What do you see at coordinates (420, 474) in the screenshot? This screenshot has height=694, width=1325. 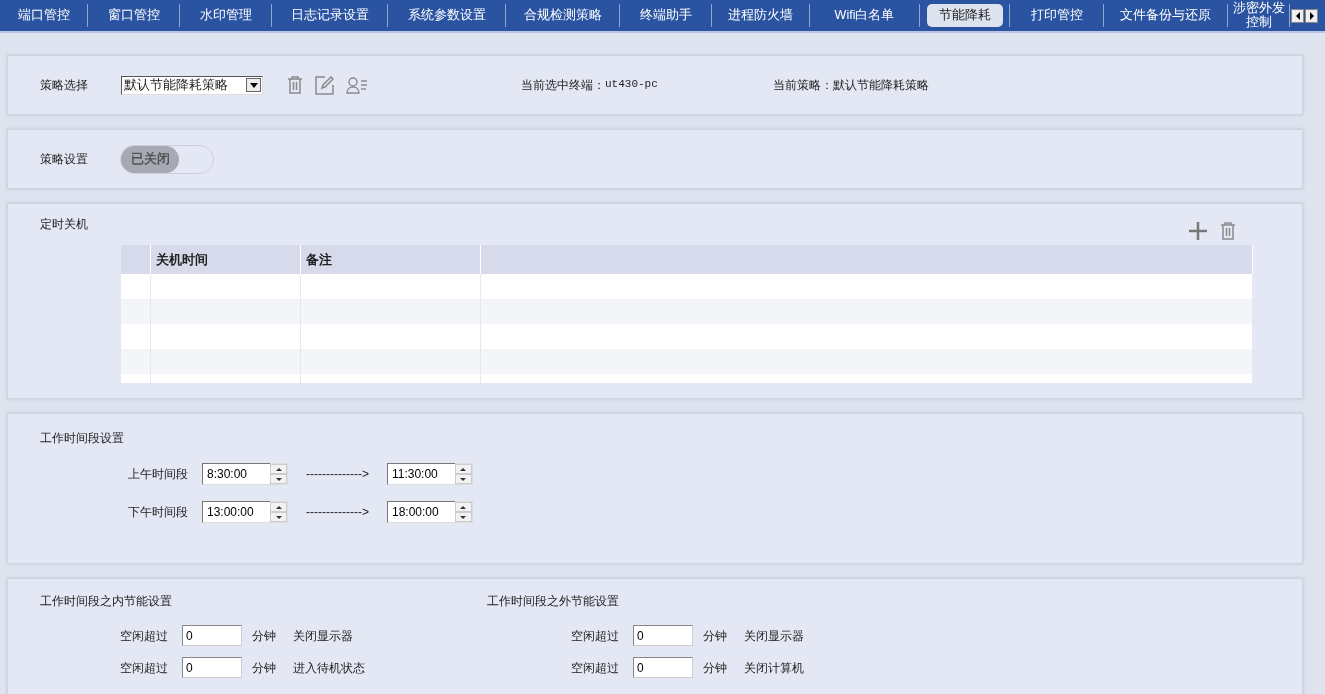 I see `time-field: 11:30:00` at bounding box center [420, 474].